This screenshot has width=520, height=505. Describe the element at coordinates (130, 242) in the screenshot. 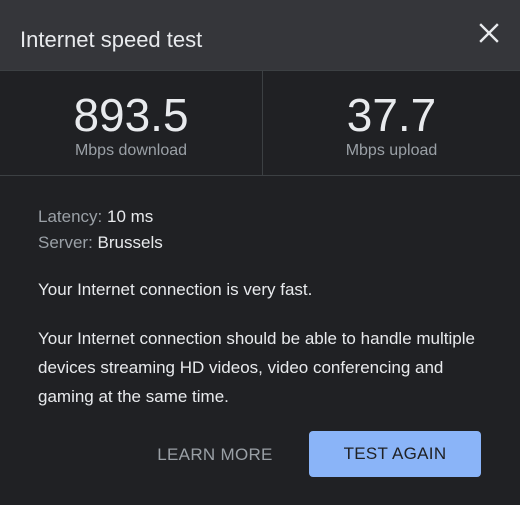

I see `server-value: Brussels` at that location.